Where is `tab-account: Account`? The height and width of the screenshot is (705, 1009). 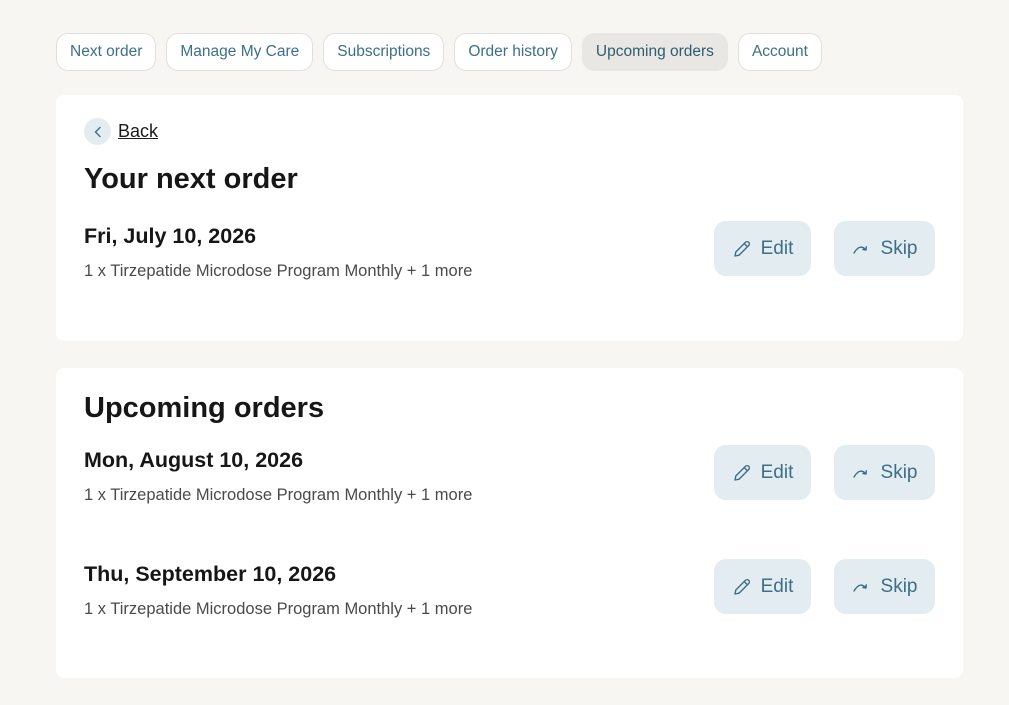 tab-account: Account is located at coordinates (779, 52).